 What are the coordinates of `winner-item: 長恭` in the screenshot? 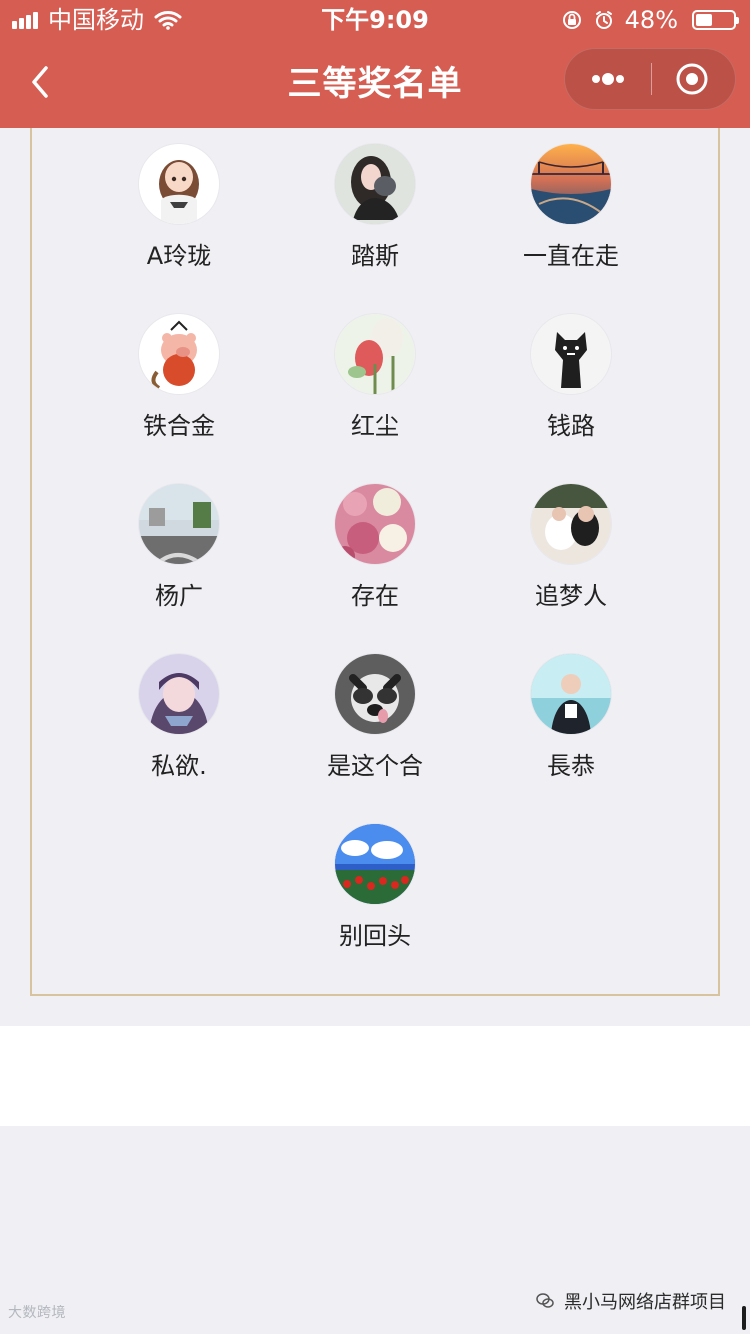 It's located at (571, 719).